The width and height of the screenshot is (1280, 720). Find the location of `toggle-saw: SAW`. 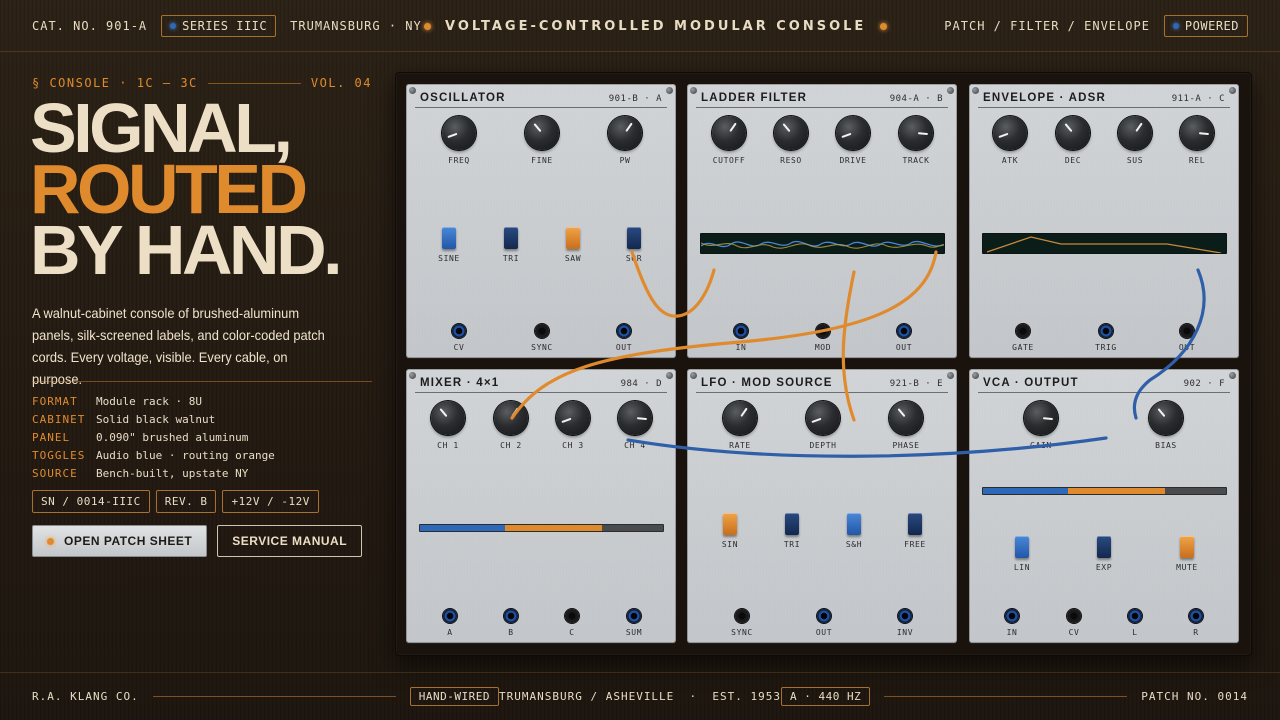

toggle-saw: SAW is located at coordinates (573, 245).